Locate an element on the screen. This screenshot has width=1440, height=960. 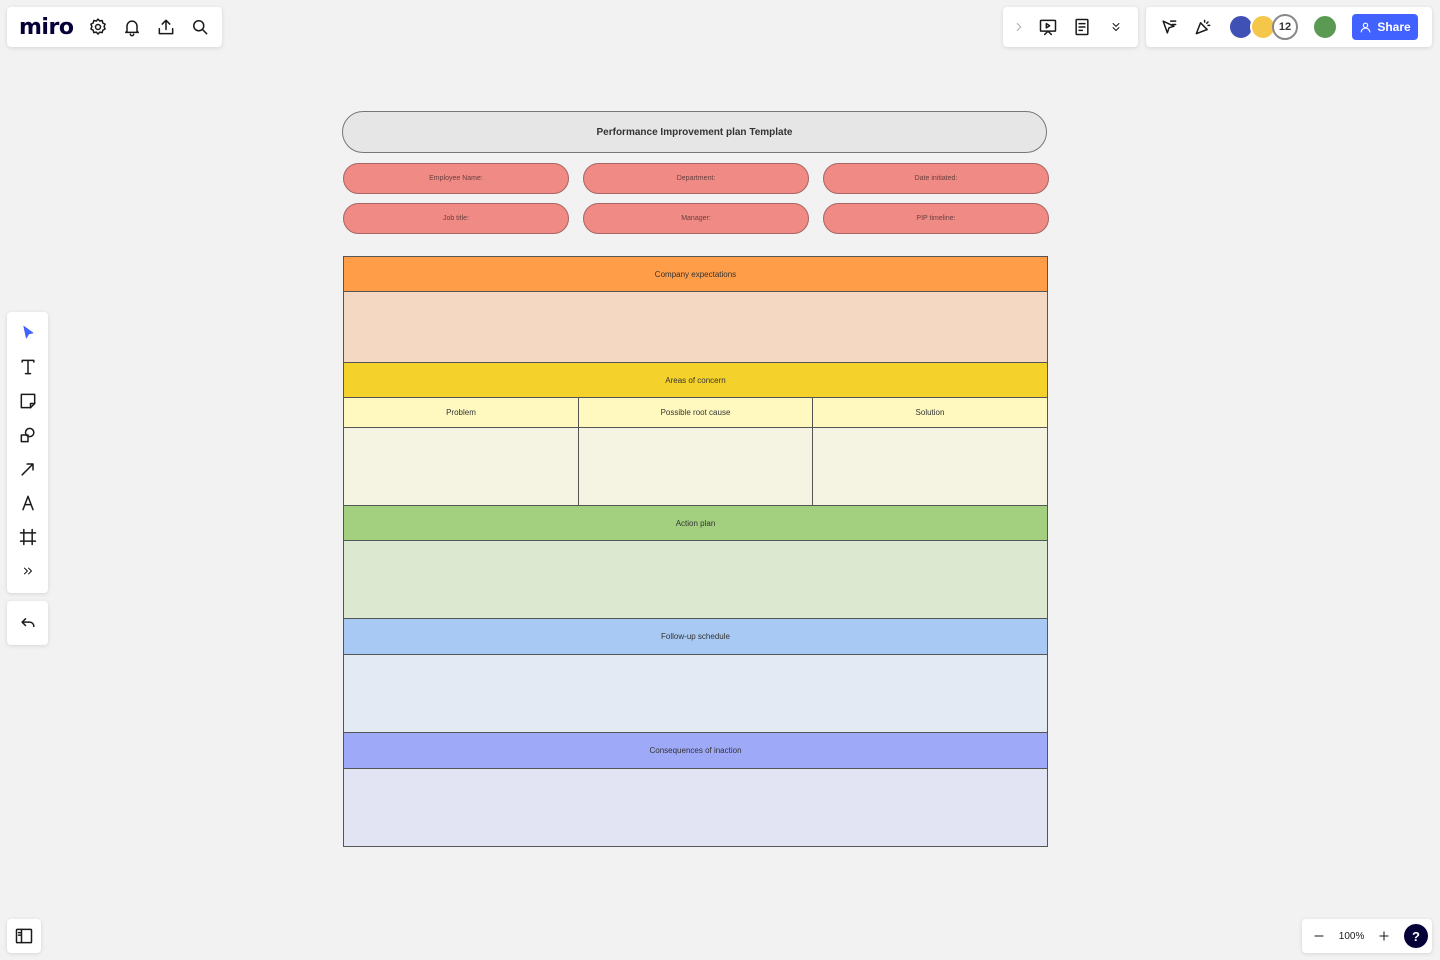
celebrate-icon is located at coordinates (1203, 27).